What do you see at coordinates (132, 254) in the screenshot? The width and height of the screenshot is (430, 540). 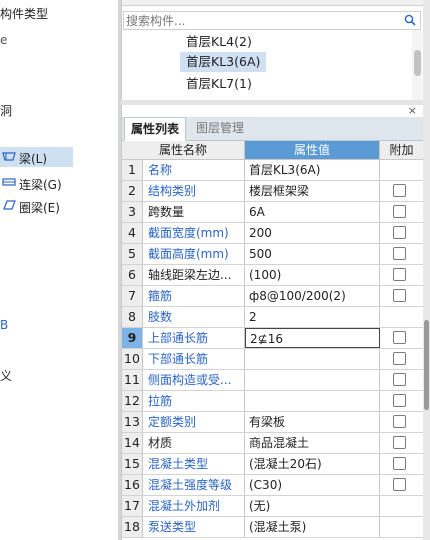 I see `row-number: 5` at bounding box center [132, 254].